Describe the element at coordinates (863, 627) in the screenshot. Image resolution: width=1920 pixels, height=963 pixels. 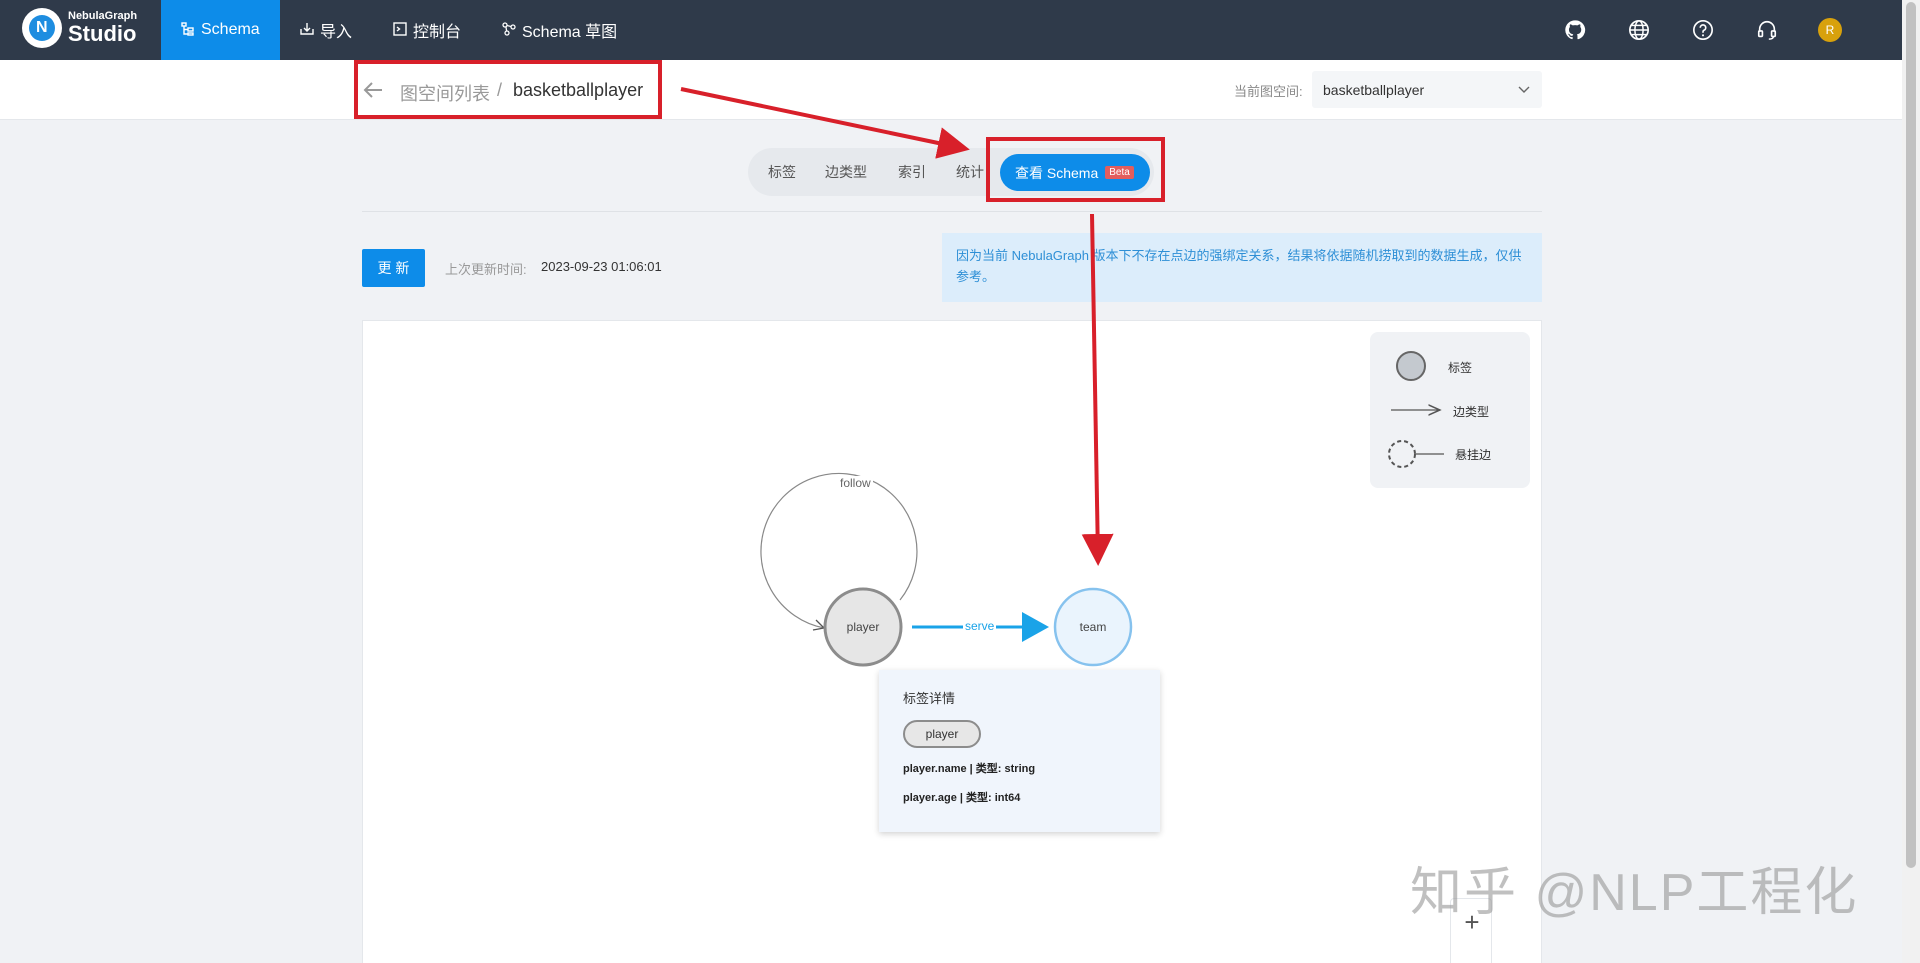
I see `node-player-label: player` at that location.